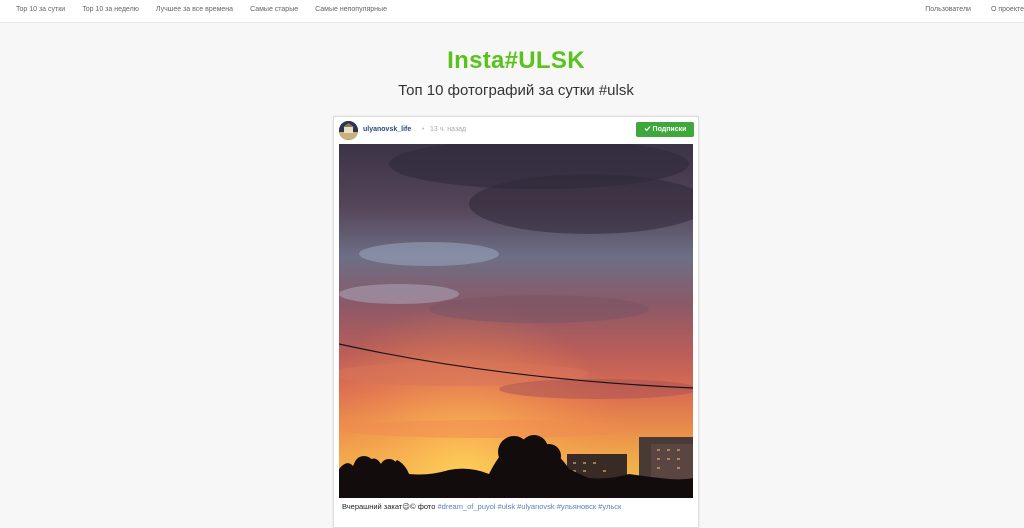  What do you see at coordinates (974, 9) in the screenshot?
I see `nav-right-group: Пользователи О проекте` at bounding box center [974, 9].